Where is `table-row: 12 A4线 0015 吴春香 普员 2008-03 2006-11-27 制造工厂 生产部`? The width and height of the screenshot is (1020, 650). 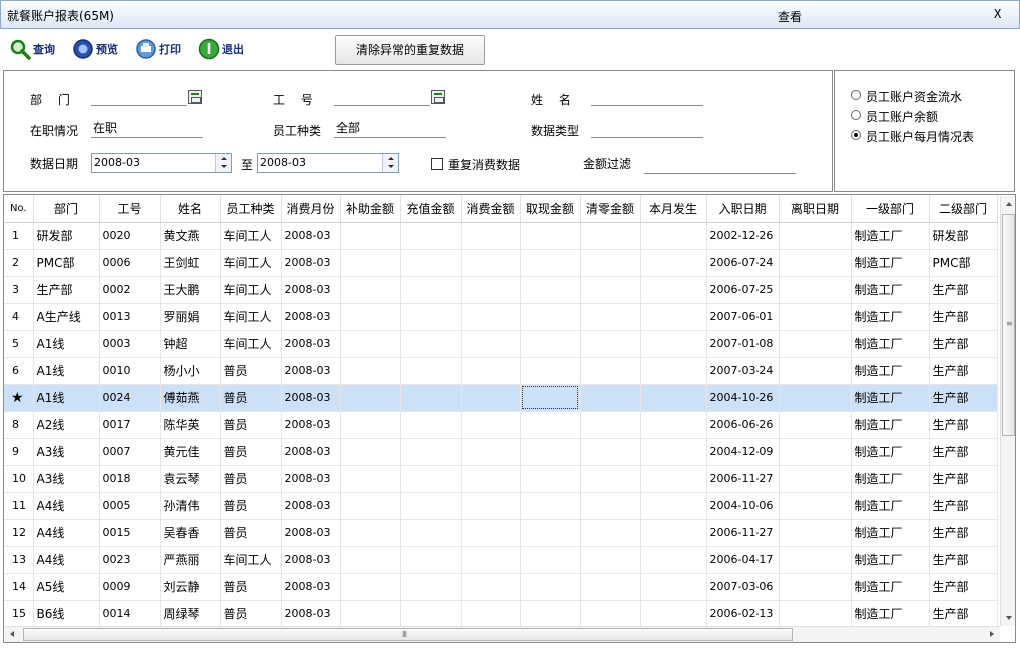 table-row: 12 A4线 0015 吴春香 普员 2008-03 2006-11-27 制造工厂 生产部 is located at coordinates (501, 533).